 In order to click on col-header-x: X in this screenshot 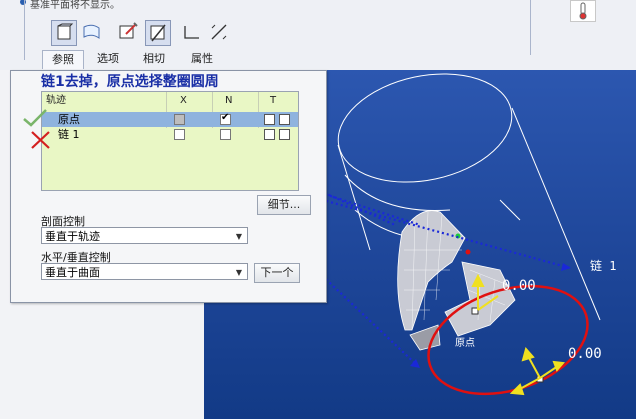, I will do `click(183, 100)`.